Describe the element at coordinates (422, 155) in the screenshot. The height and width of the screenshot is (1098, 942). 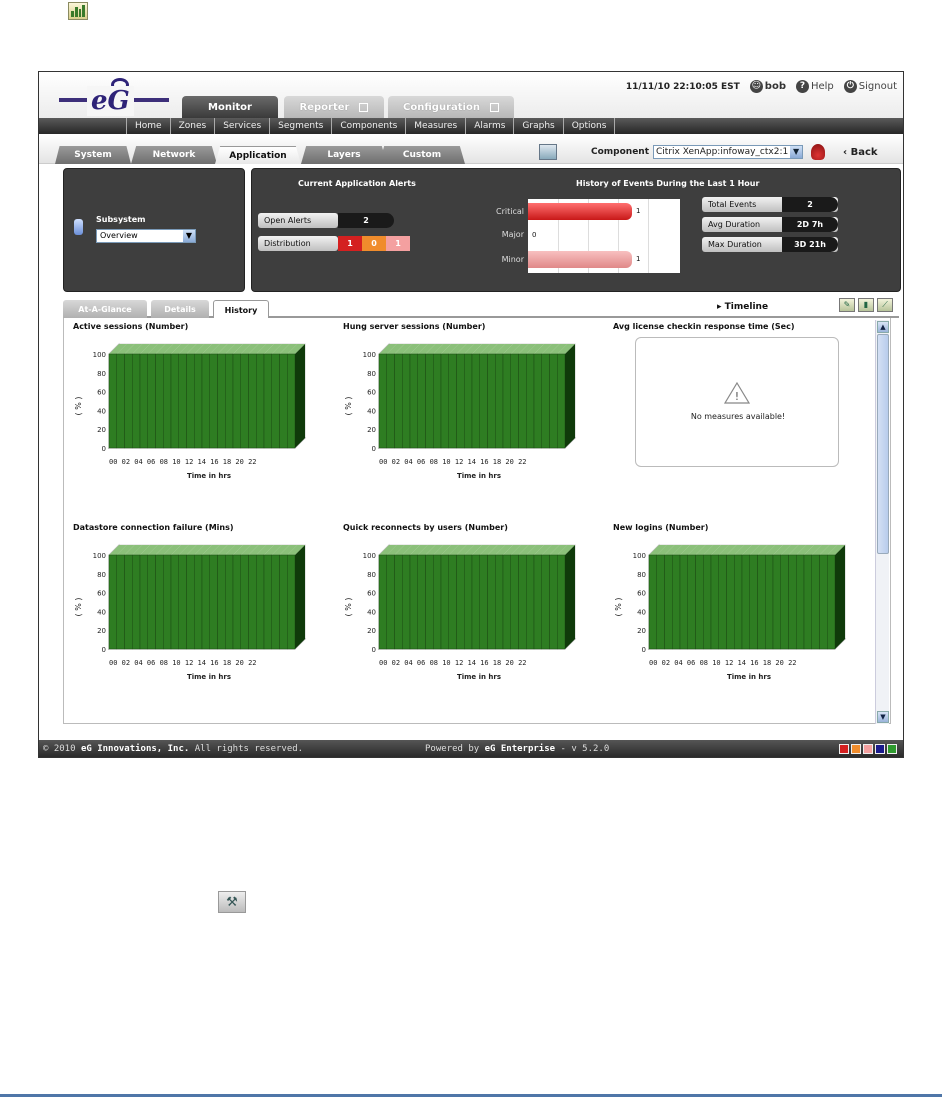
I see `tab-custom: Custom` at that location.